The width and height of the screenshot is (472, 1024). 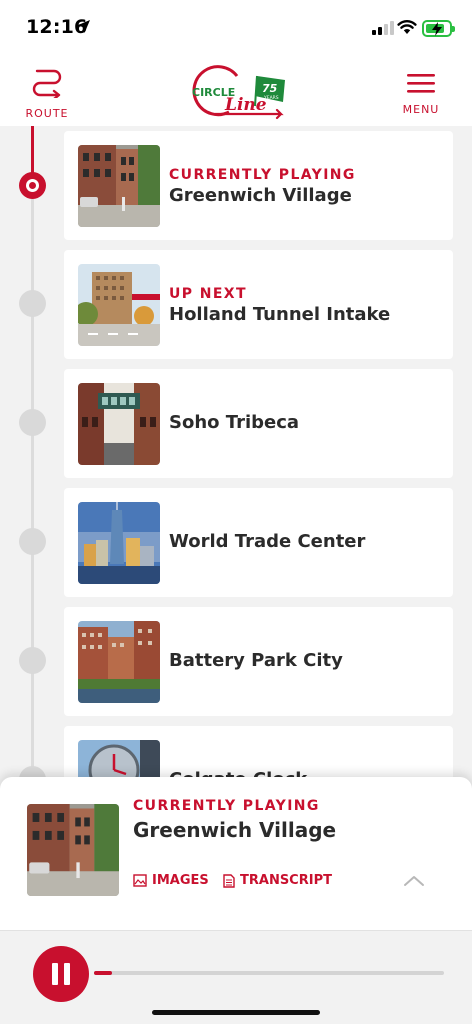 I want to click on circle-line-logo: CIRCLE Line 75 YEARS, so click(x=237, y=91).